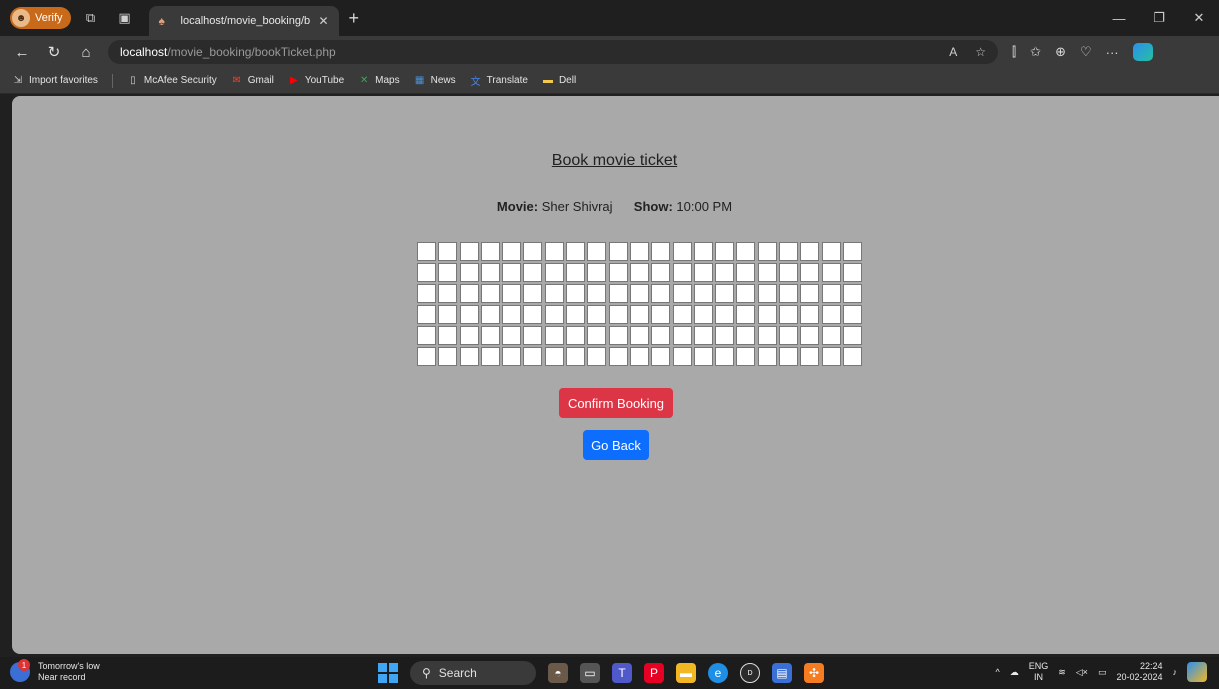 This screenshot has height=689, width=1219. I want to click on favorites-icon: ✩, so click(1035, 52).